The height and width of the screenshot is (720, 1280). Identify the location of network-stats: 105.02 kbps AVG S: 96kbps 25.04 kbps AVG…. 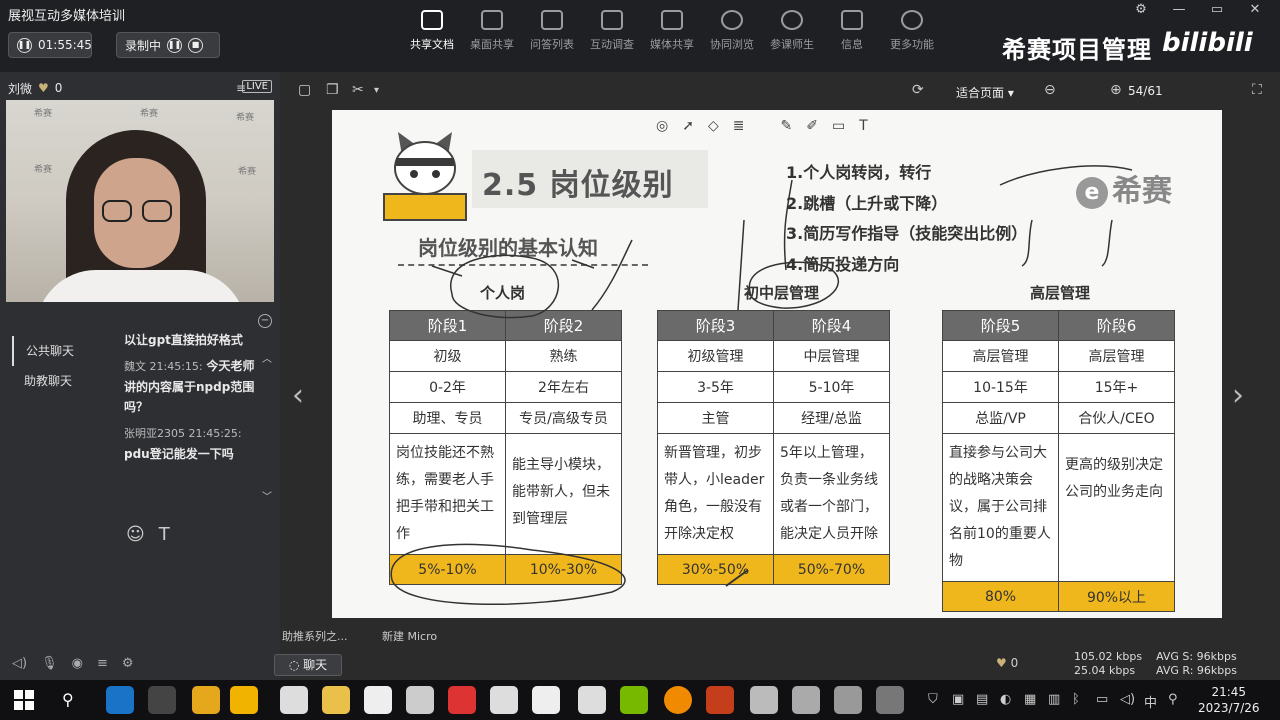
(1155, 664).